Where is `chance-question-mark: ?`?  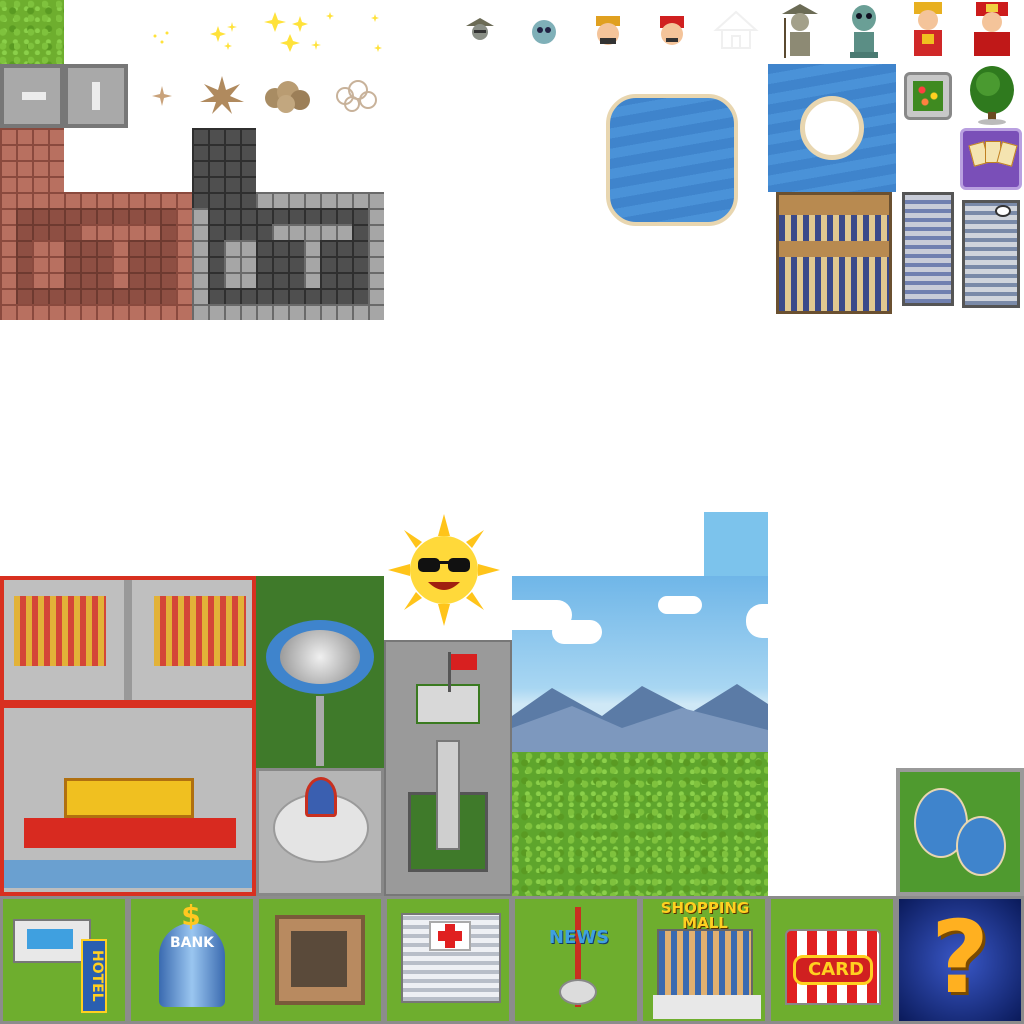 chance-question-mark: ? is located at coordinates (959, 957).